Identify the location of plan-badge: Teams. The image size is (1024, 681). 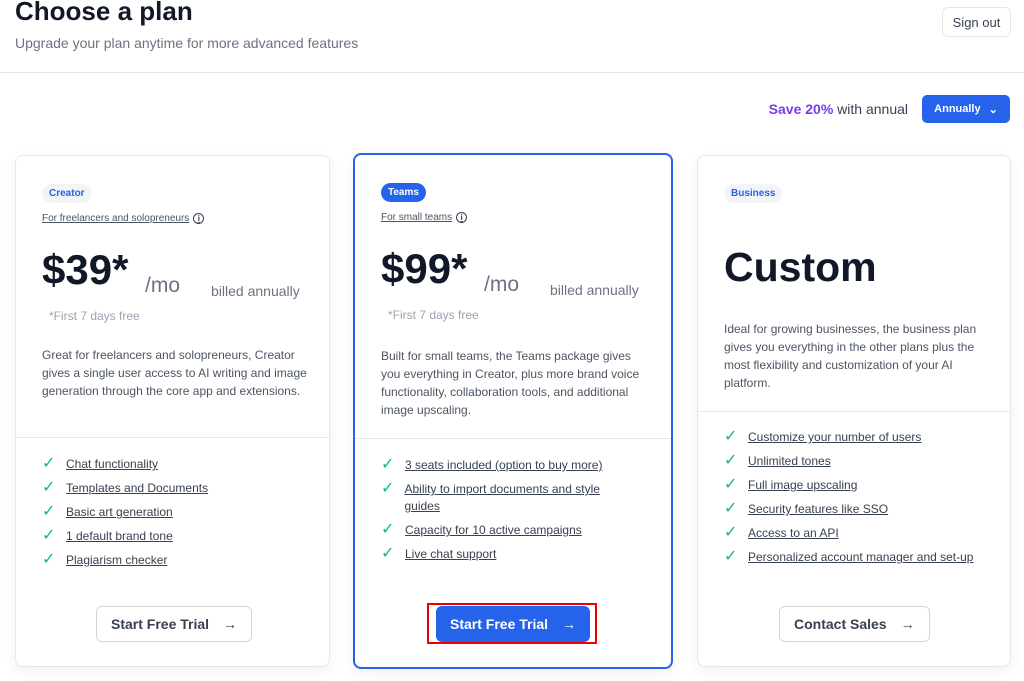
(403, 192).